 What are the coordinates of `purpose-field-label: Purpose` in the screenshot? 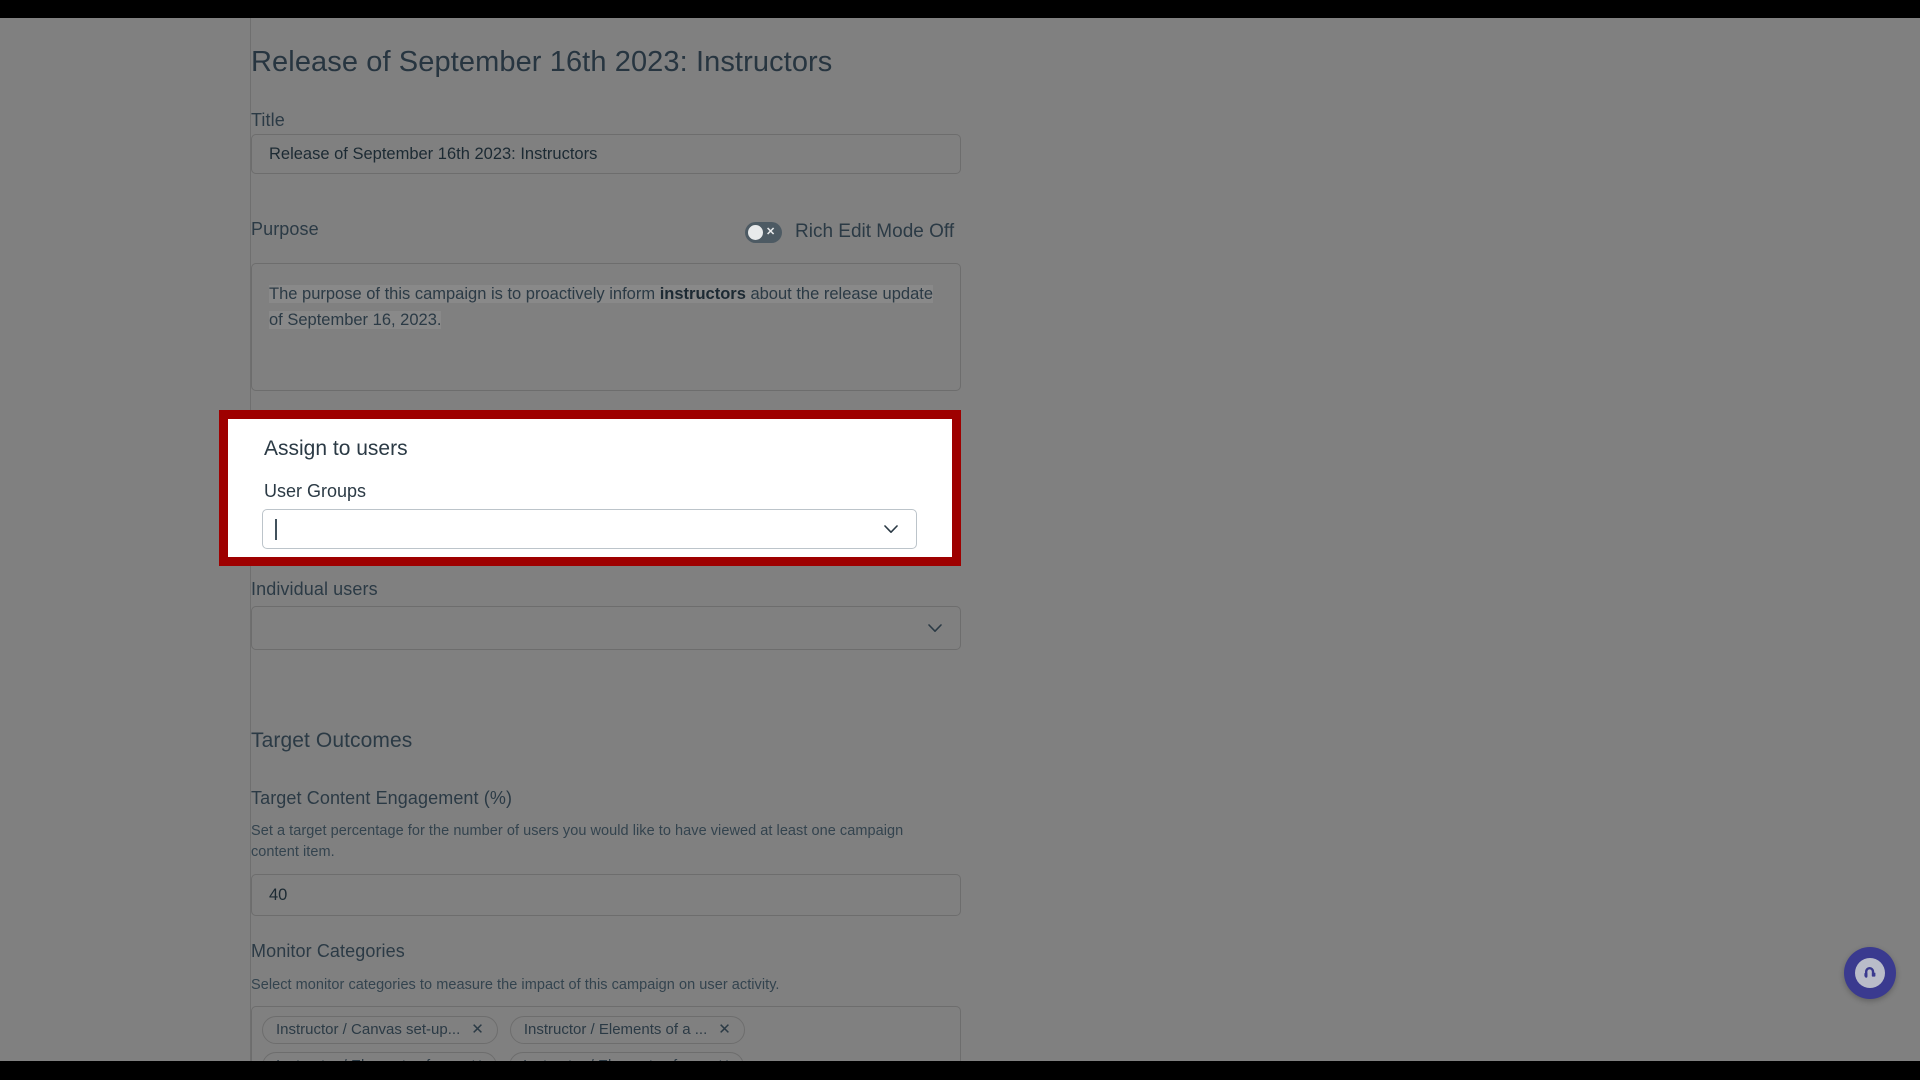 It's located at (285, 229).